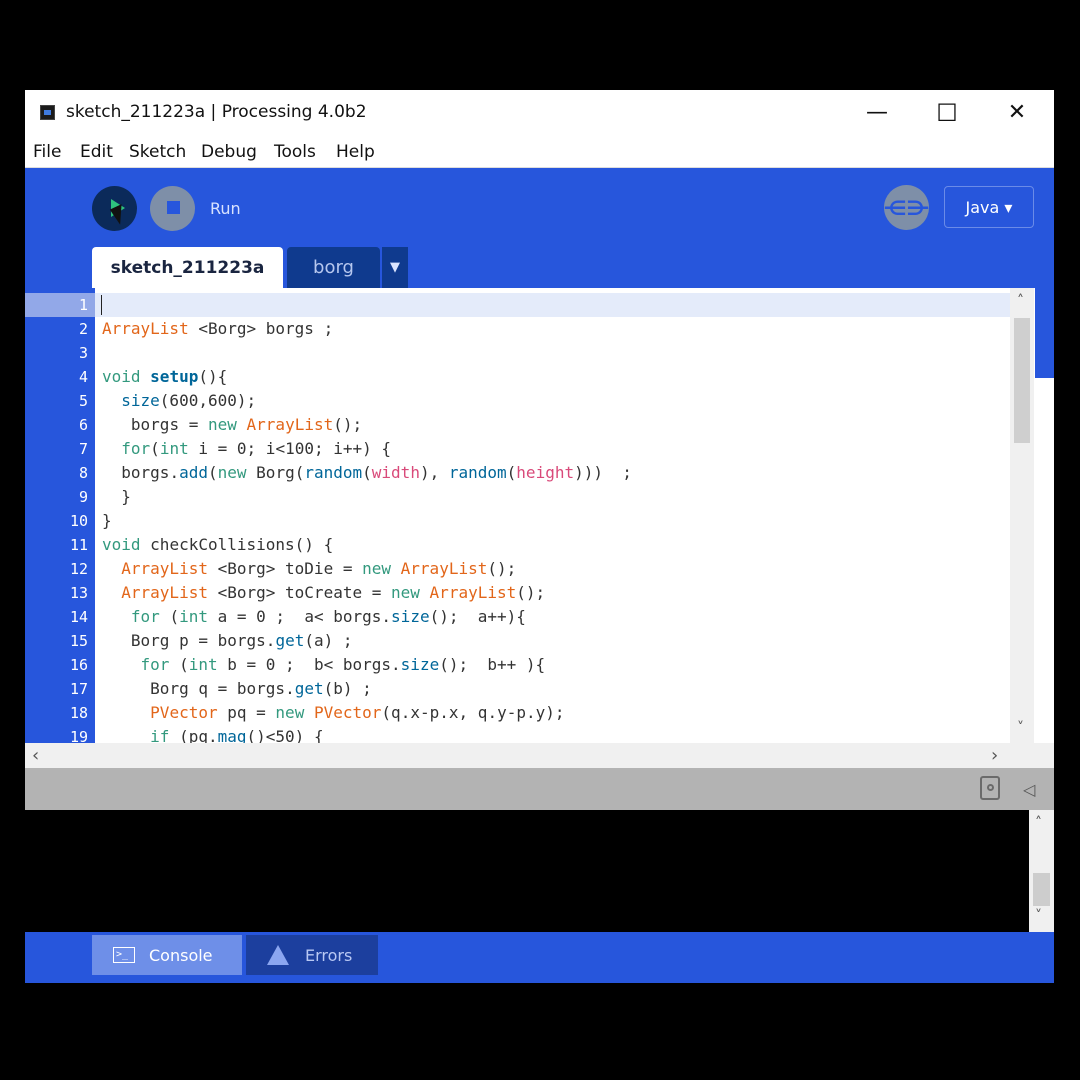  What do you see at coordinates (96, 152) in the screenshot?
I see `menu-edit: Edit` at bounding box center [96, 152].